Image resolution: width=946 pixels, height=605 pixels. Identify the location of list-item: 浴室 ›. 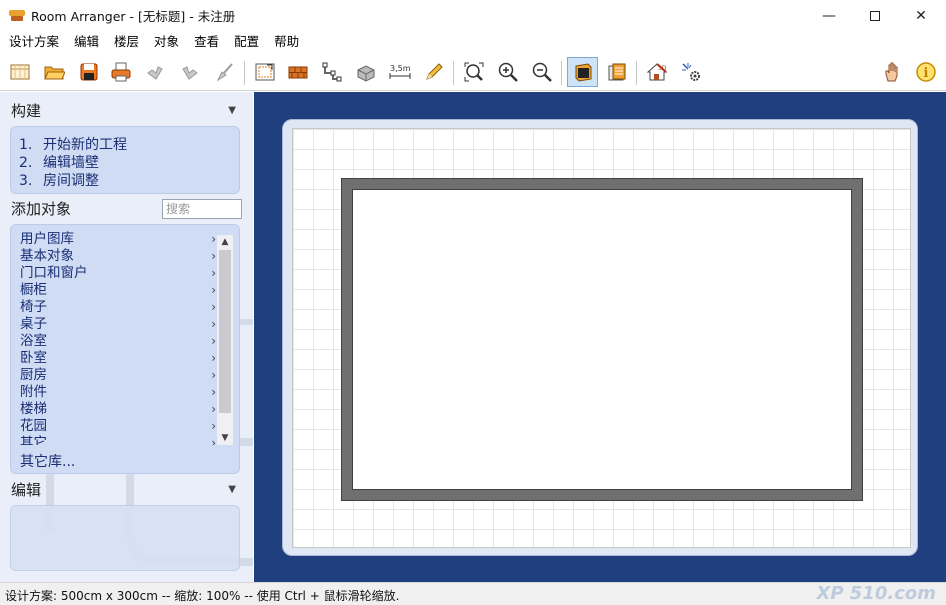
(118, 341).